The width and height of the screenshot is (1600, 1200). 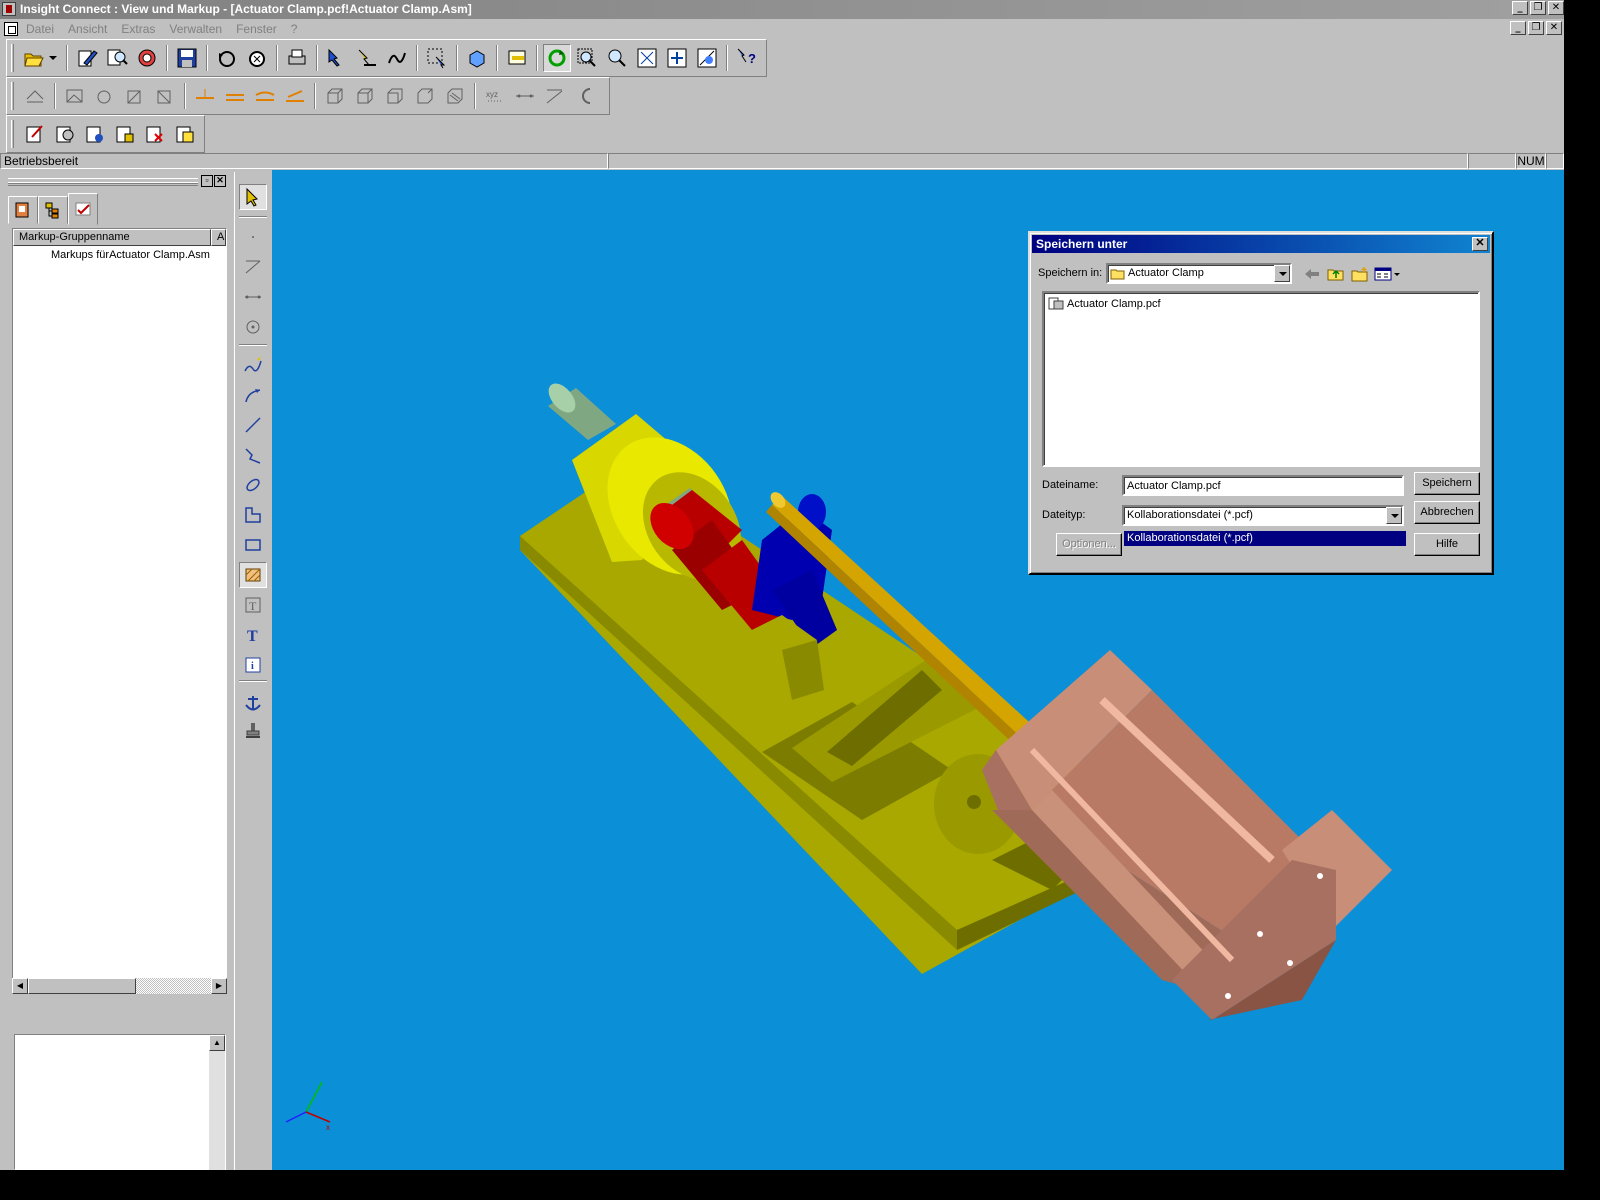 I want to click on box-3-button, so click(x=395, y=96).